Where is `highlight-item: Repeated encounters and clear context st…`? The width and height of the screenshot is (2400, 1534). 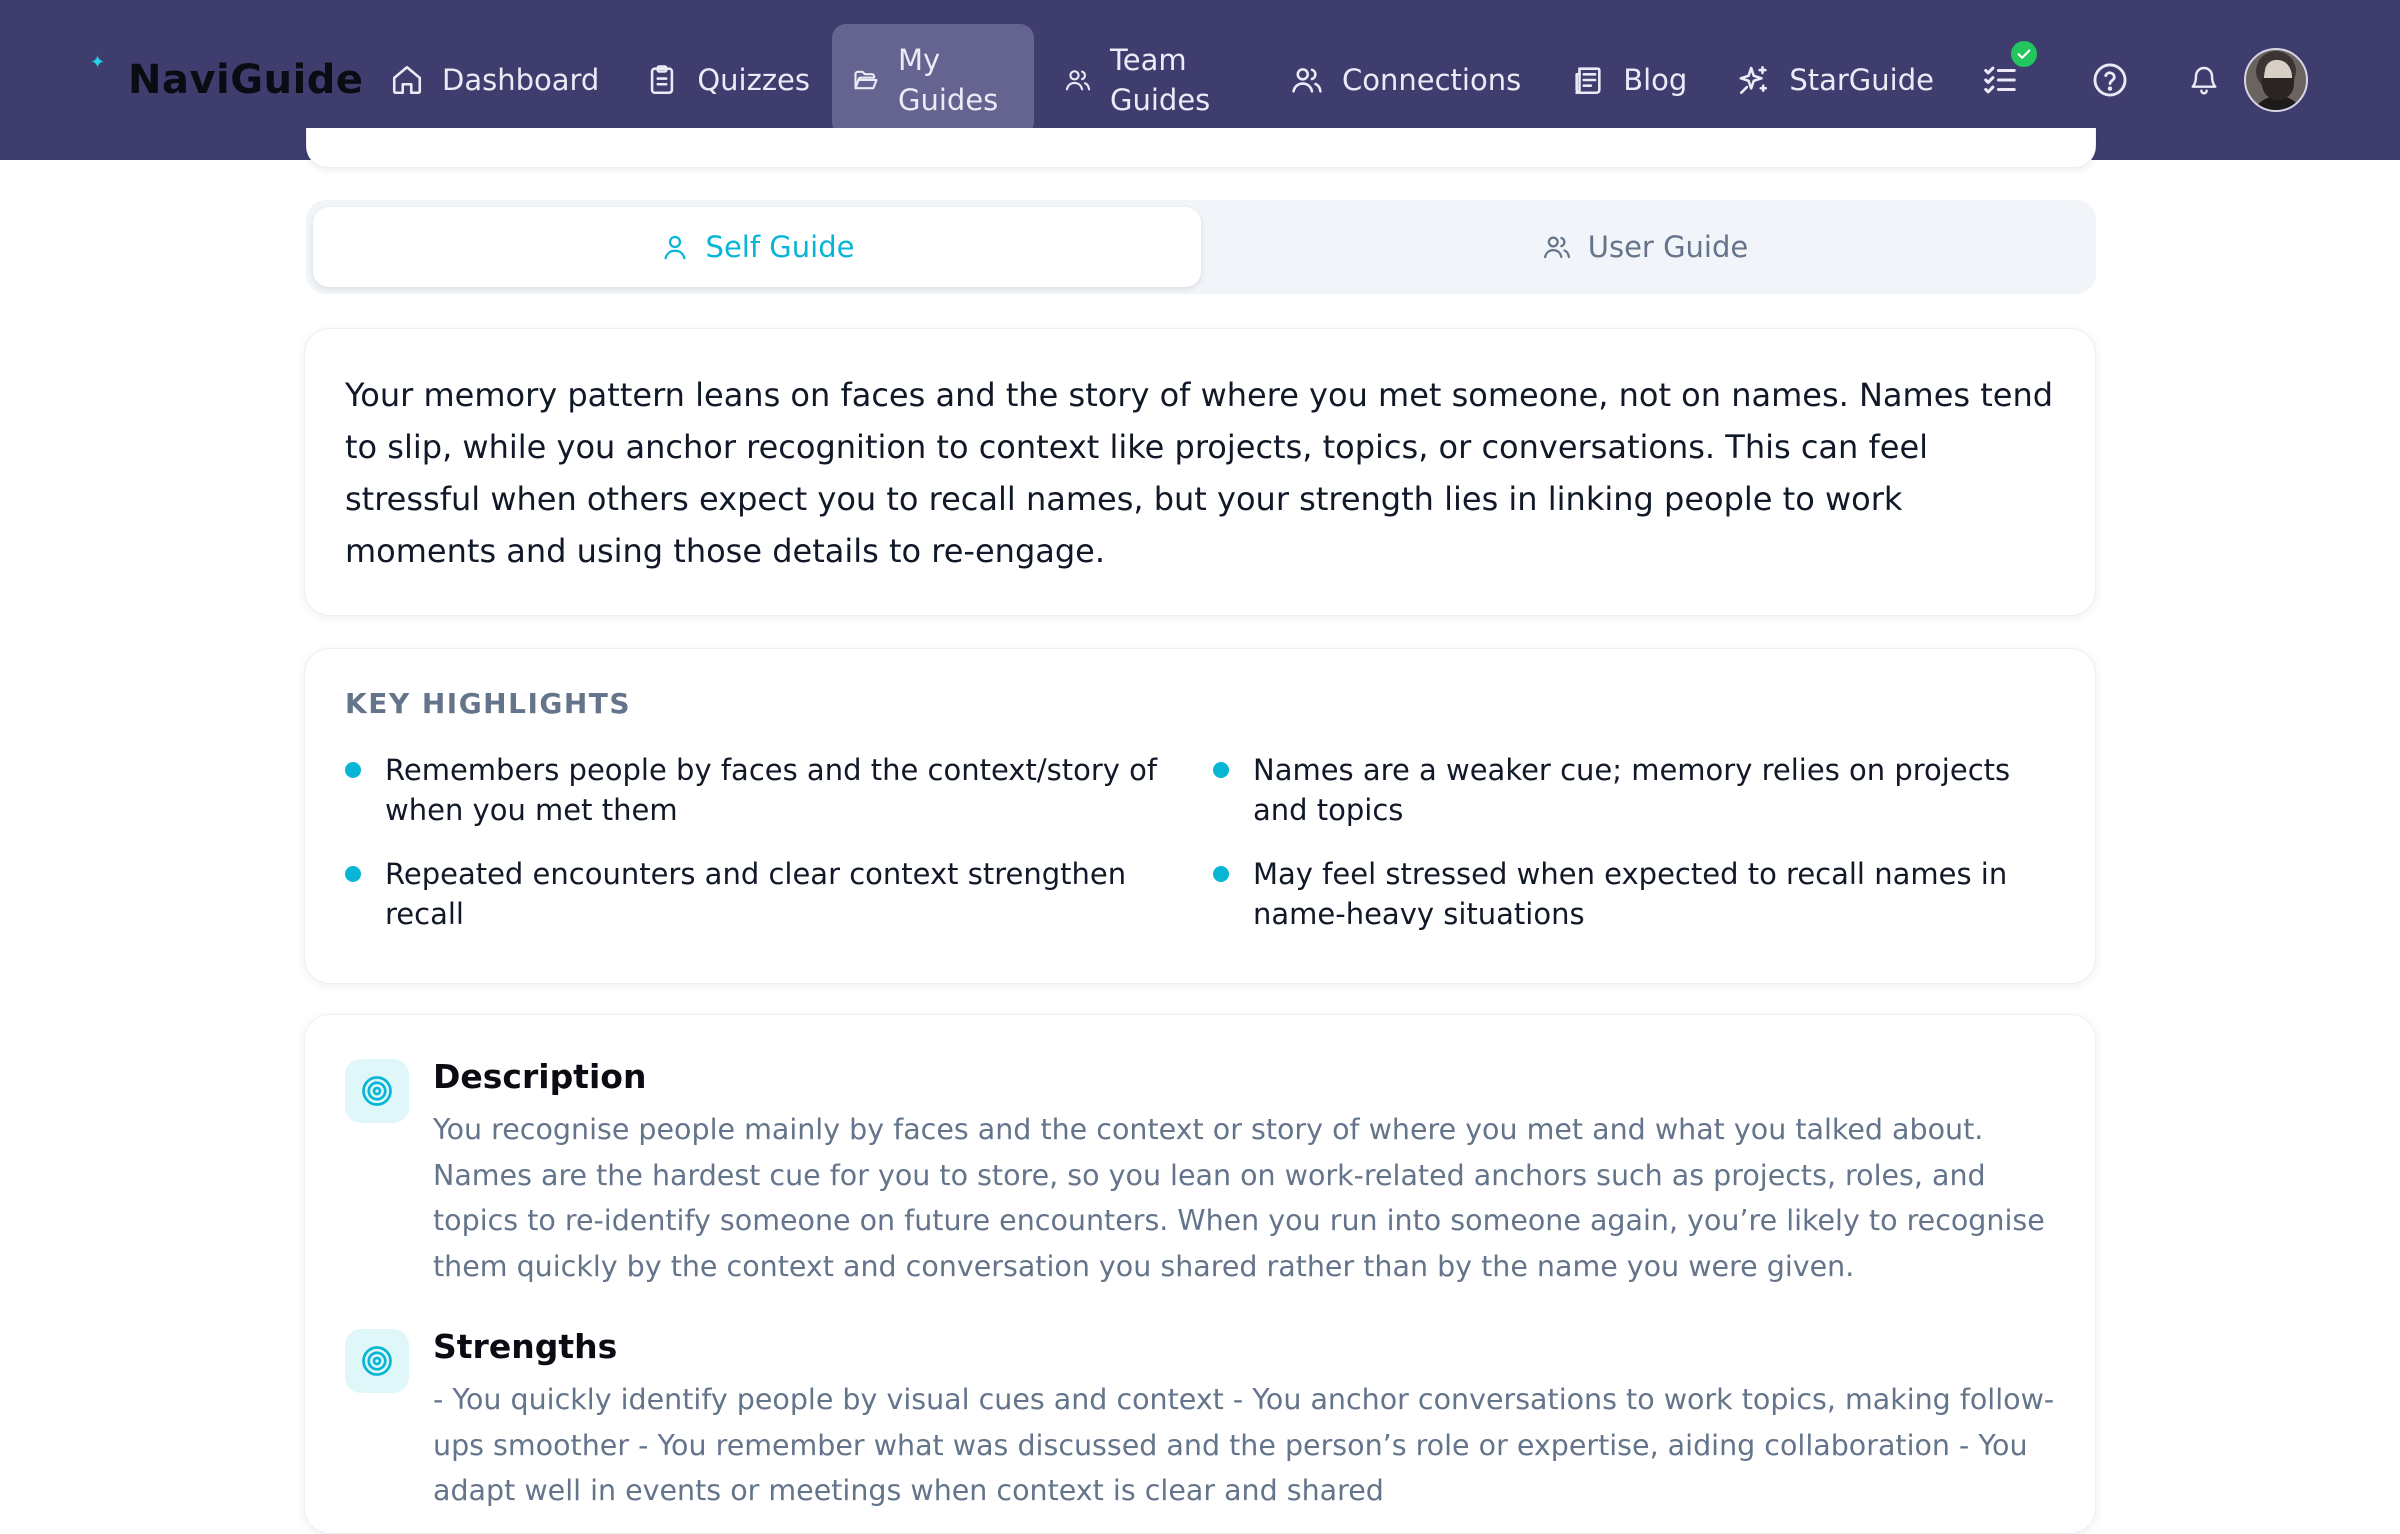 highlight-item: Repeated encounters and clear context st… is located at coordinates (779, 894).